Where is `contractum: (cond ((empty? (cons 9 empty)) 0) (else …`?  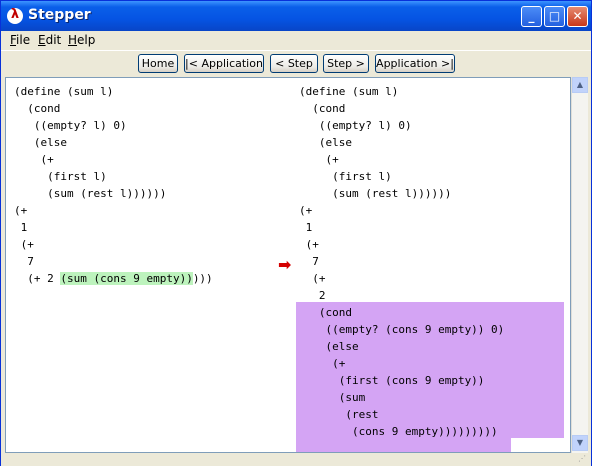 contractum: (cond ((empty? (cons 9 empty)) 0) (else … is located at coordinates (401, 372).